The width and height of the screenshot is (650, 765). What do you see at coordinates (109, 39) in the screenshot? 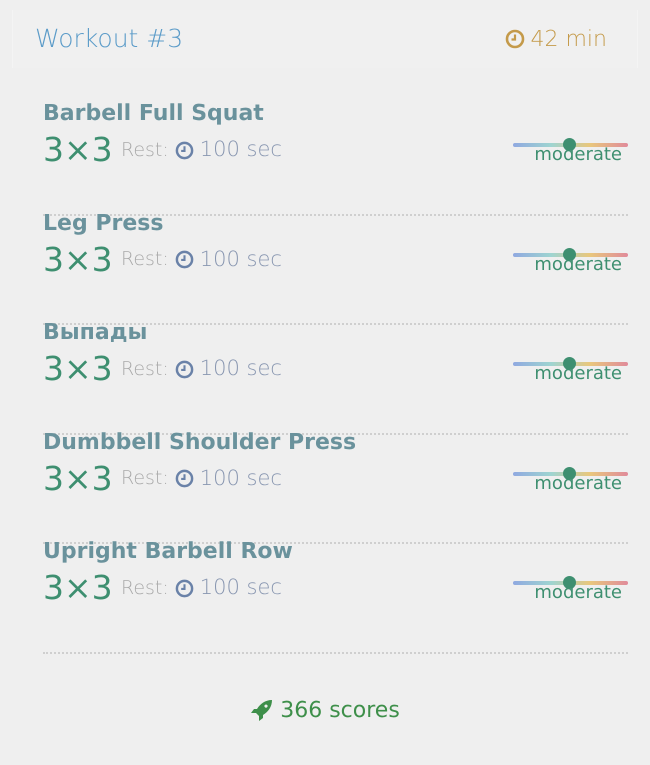
I see `workout-title: Workout #3` at bounding box center [109, 39].